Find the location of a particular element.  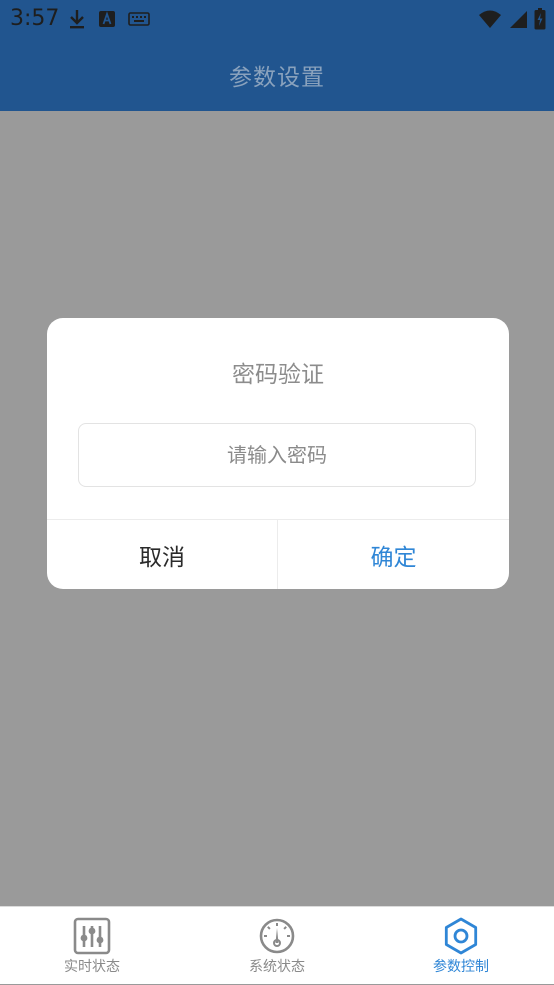

wifi-icon is located at coordinates (490, 19).